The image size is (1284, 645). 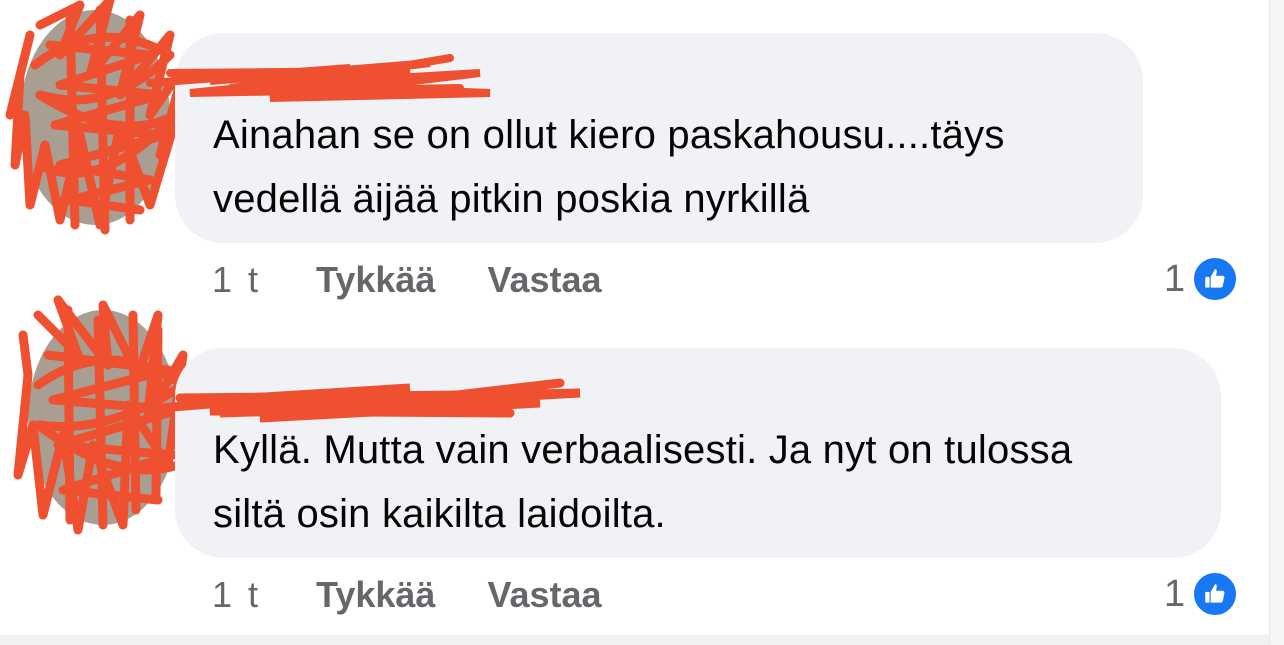 I want to click on redaction-scribble, so click(x=97, y=117).